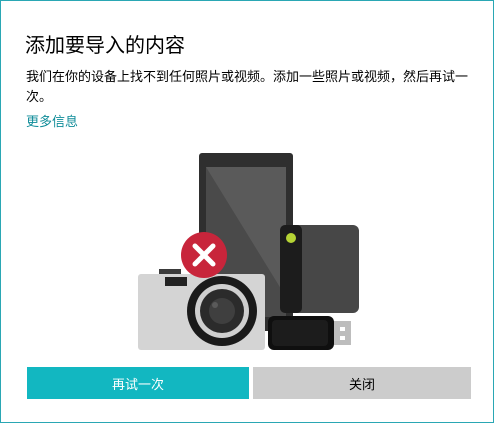  What do you see at coordinates (247, 87) in the screenshot?
I see `dialog-message: 我们在你的设备上找不到任何照片或视频。添加一些照片或视频，然后再试一次。` at bounding box center [247, 87].